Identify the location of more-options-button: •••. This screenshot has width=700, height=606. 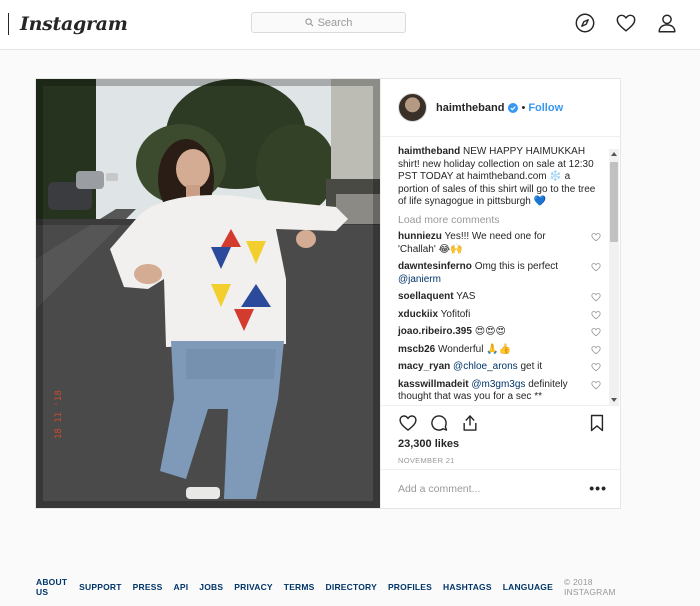
(598, 488).